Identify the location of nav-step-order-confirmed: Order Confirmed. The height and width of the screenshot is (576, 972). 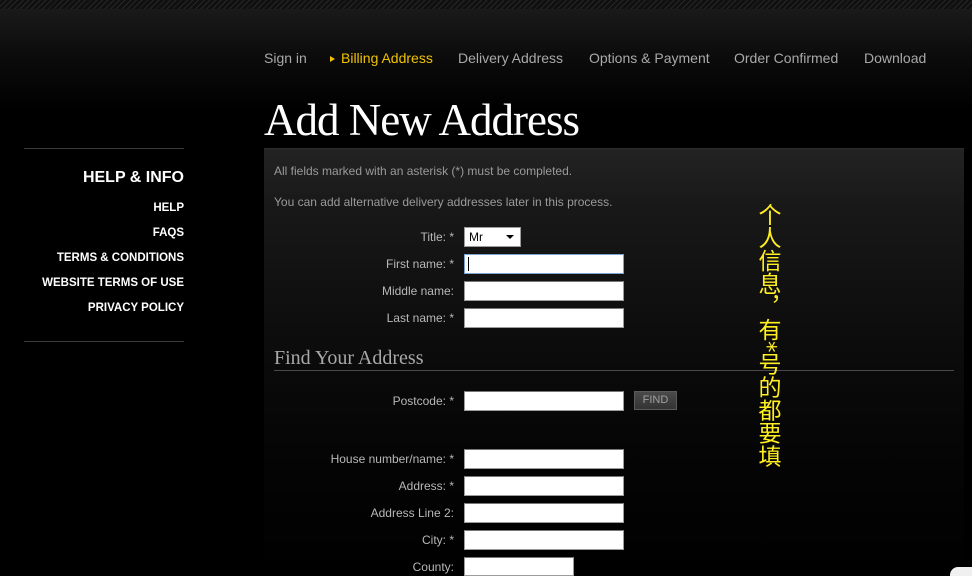
(786, 58).